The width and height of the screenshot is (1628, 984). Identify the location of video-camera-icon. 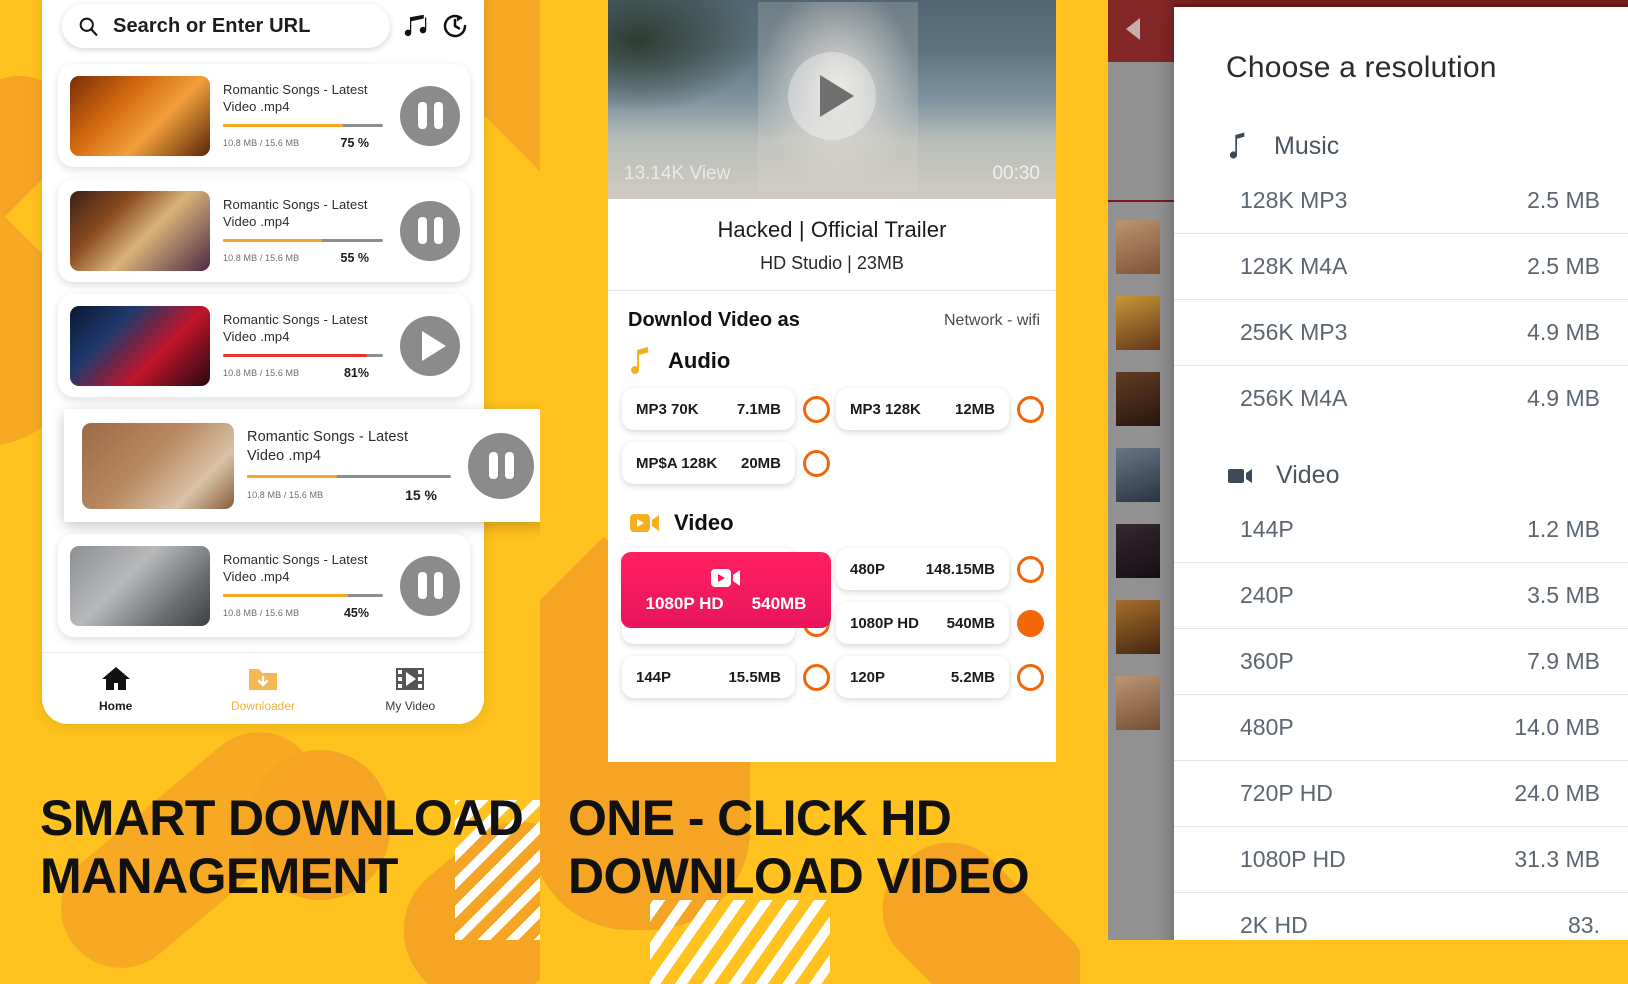
(725, 577).